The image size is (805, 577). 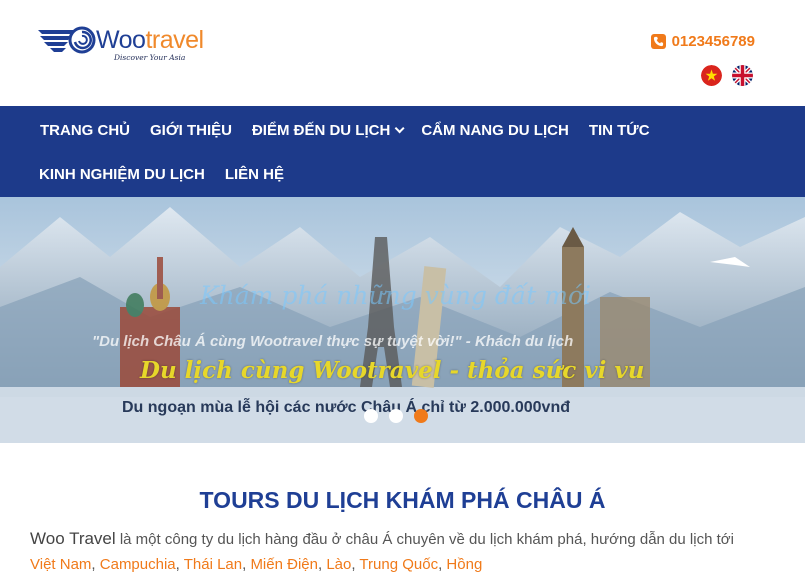 I want to click on logo-wordmark: Wootravel Discover Your Asia, so click(x=150, y=43).